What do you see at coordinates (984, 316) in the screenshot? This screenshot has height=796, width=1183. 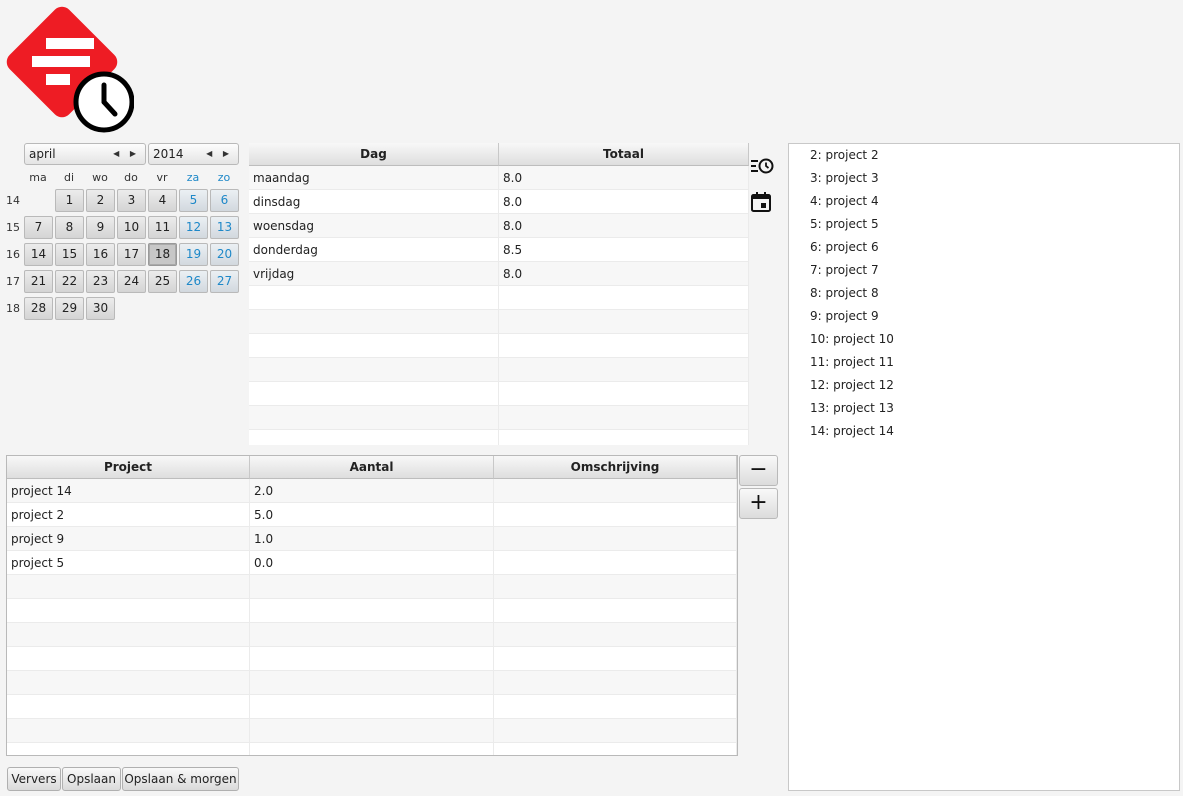 I see `list-item: 9: project 9` at bounding box center [984, 316].